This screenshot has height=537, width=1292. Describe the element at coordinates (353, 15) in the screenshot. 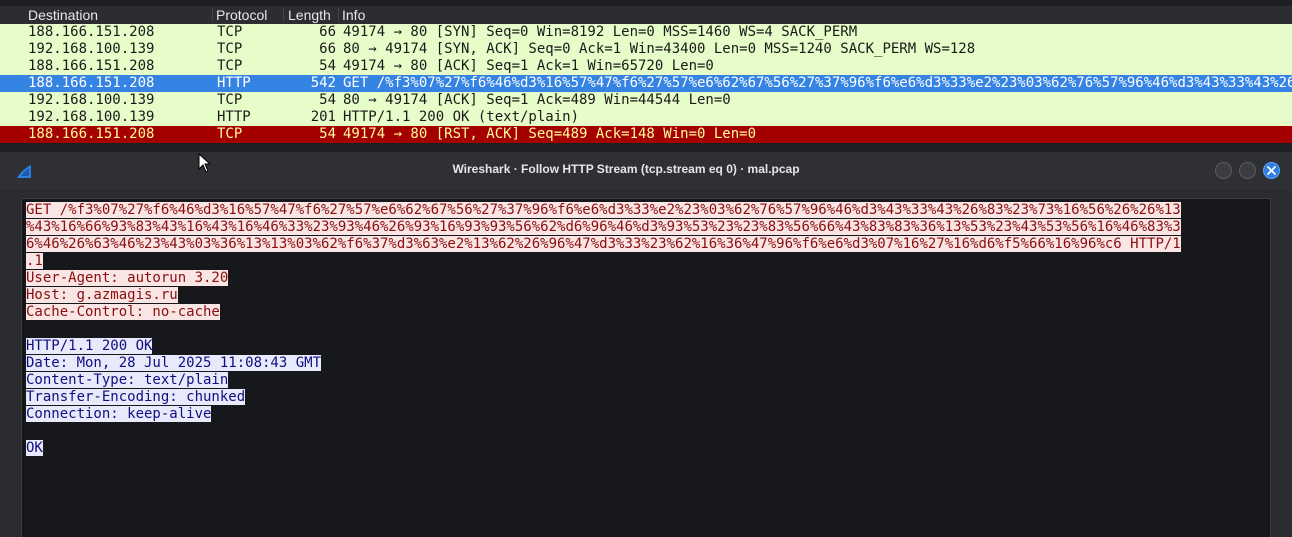

I see `column-info: Info` at that location.